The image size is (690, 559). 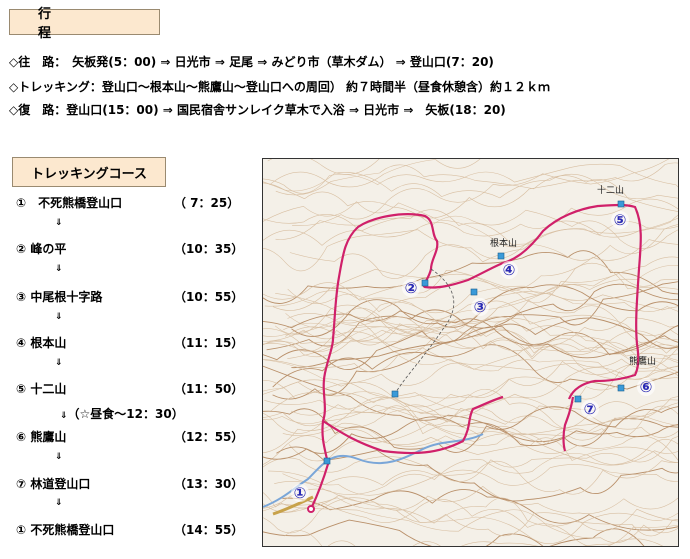 I want to click on lunch-note: ⇓（☆昼食～12：30）, so click(x=122, y=413).